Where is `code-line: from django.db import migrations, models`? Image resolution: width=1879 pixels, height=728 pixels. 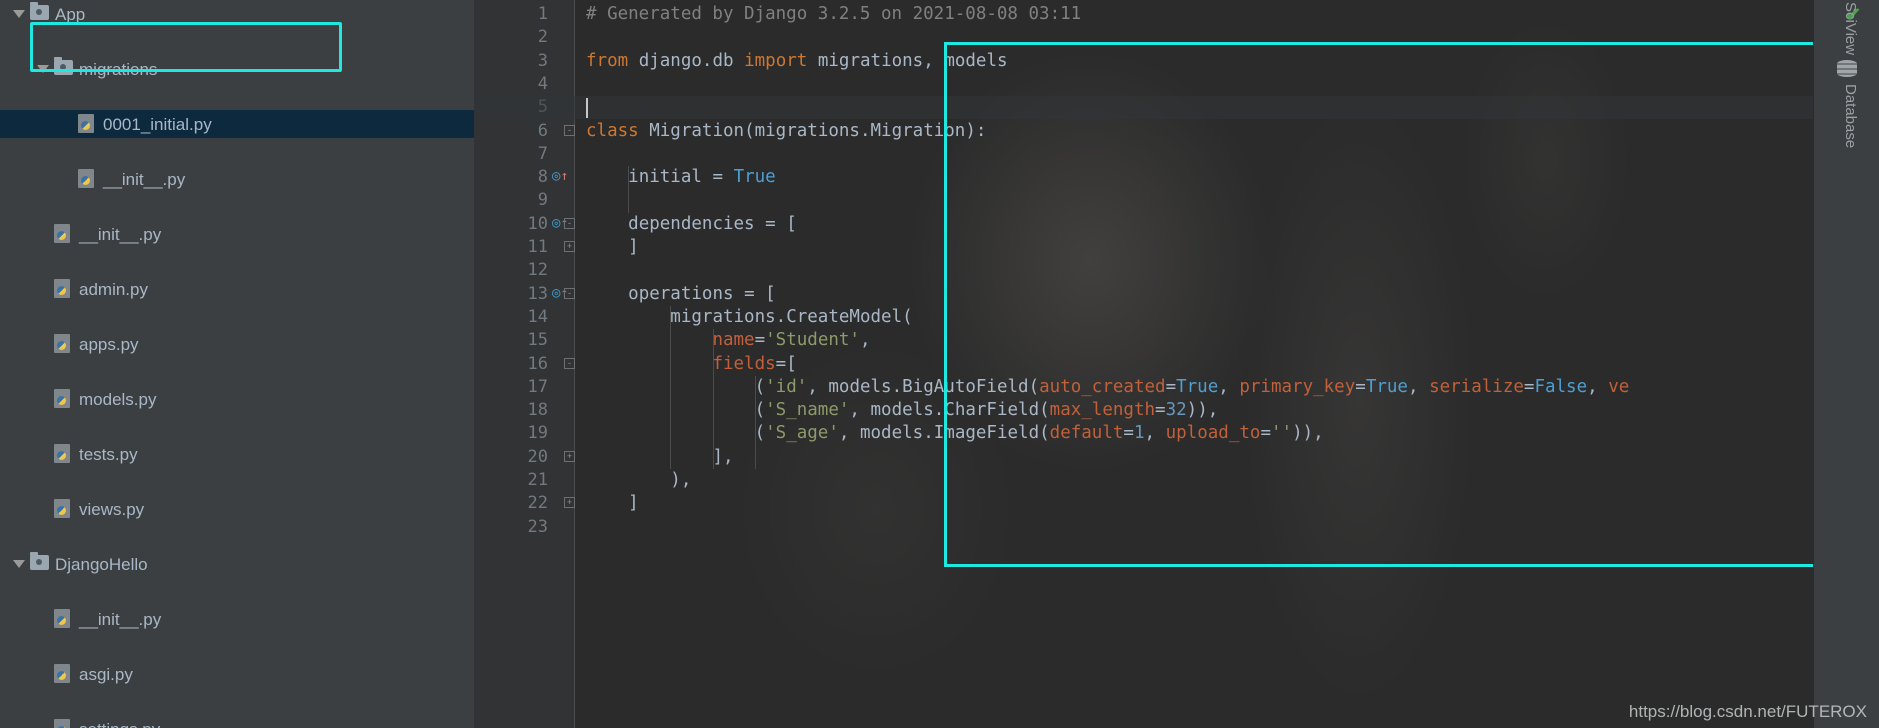 code-line: from django.db import migrations, models is located at coordinates (797, 61).